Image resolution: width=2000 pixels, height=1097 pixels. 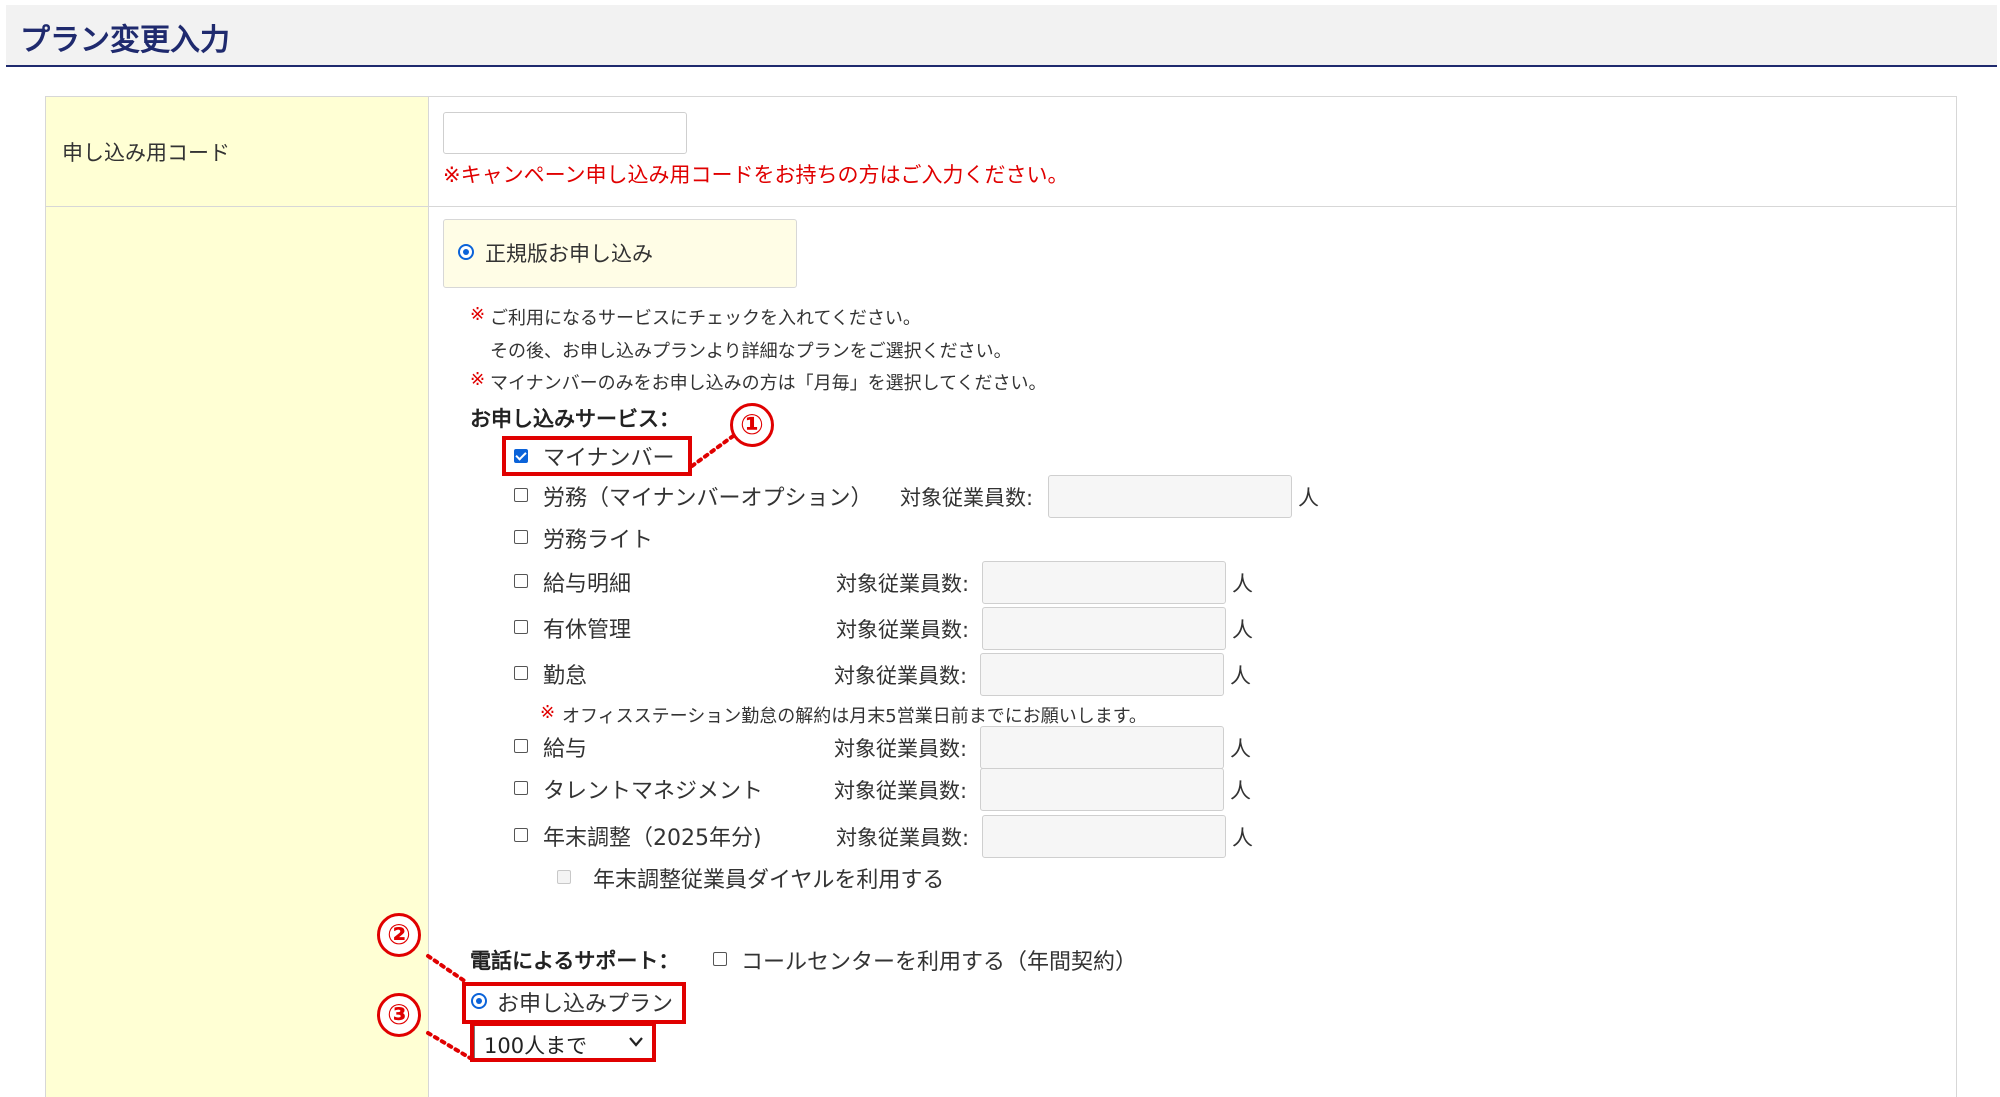 I want to click on callout-connectors, so click(x=584, y=744).